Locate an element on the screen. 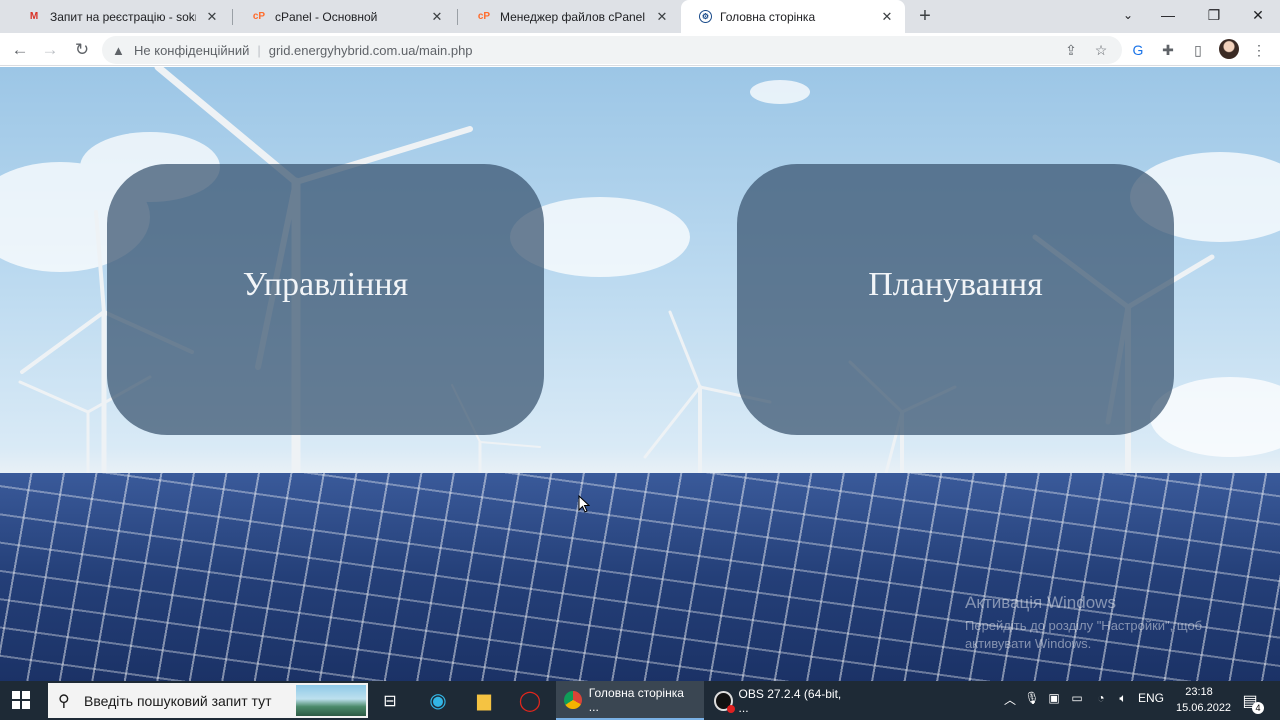 This screenshot has width=1280, height=720. bookmark-star-icon: ☆ is located at coordinates (1101, 50).